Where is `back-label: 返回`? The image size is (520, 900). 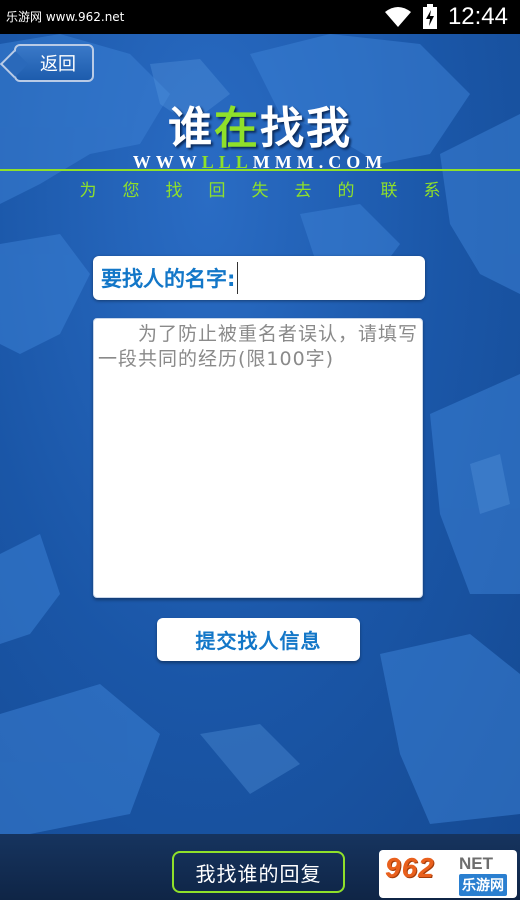
back-label: 返回 is located at coordinates (58, 64).